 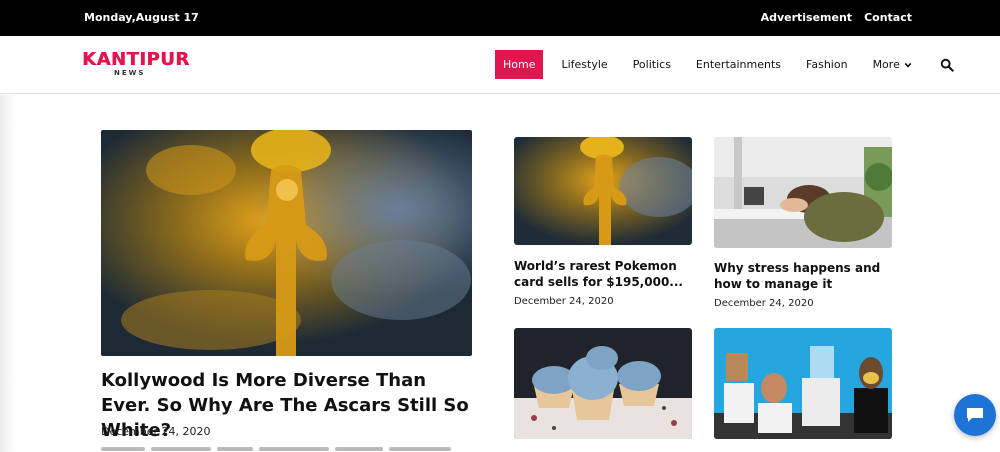 I want to click on contact-link: Contact, so click(x=888, y=17).